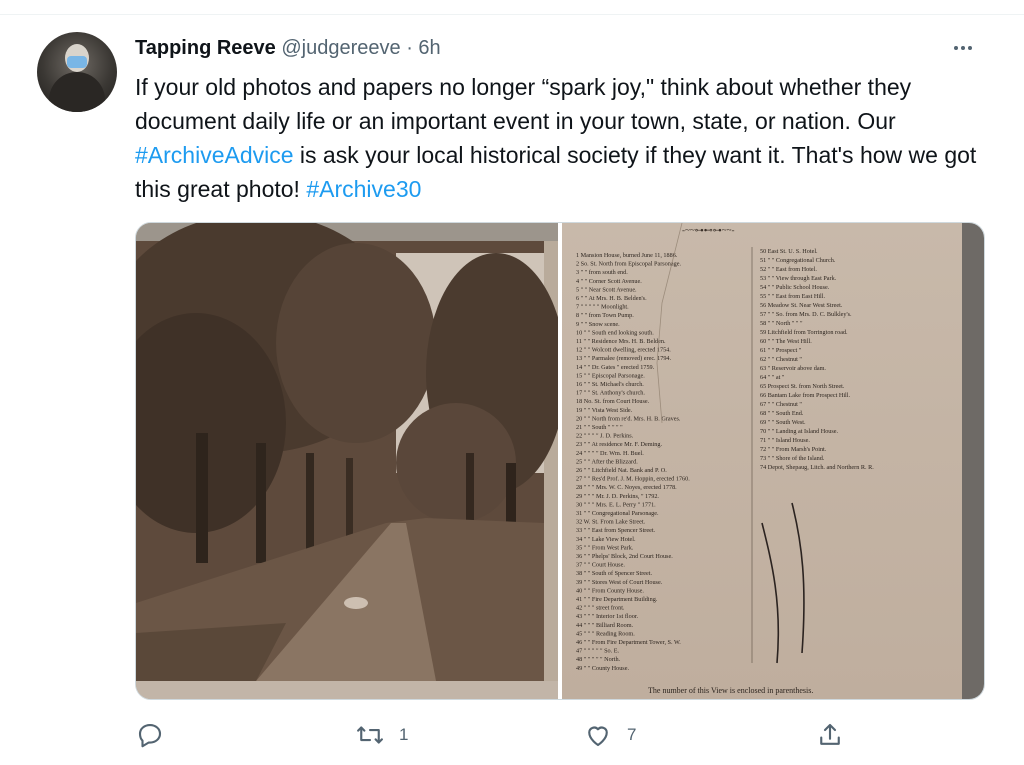 The width and height of the screenshot is (1024, 765). What do you see at coordinates (621, 341) in the screenshot?
I see `card-list-line: 11 " " Residence Mrs. H. B. Belden.` at bounding box center [621, 341].